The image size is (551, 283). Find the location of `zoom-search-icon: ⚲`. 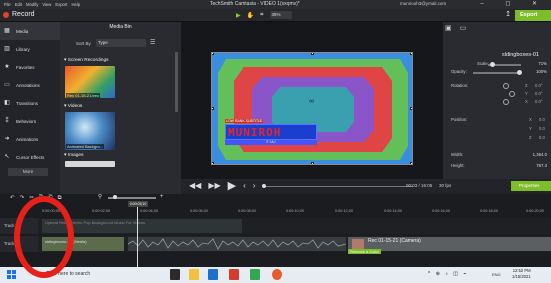

zoom-search-icon: ⚲ is located at coordinates (100, 197).